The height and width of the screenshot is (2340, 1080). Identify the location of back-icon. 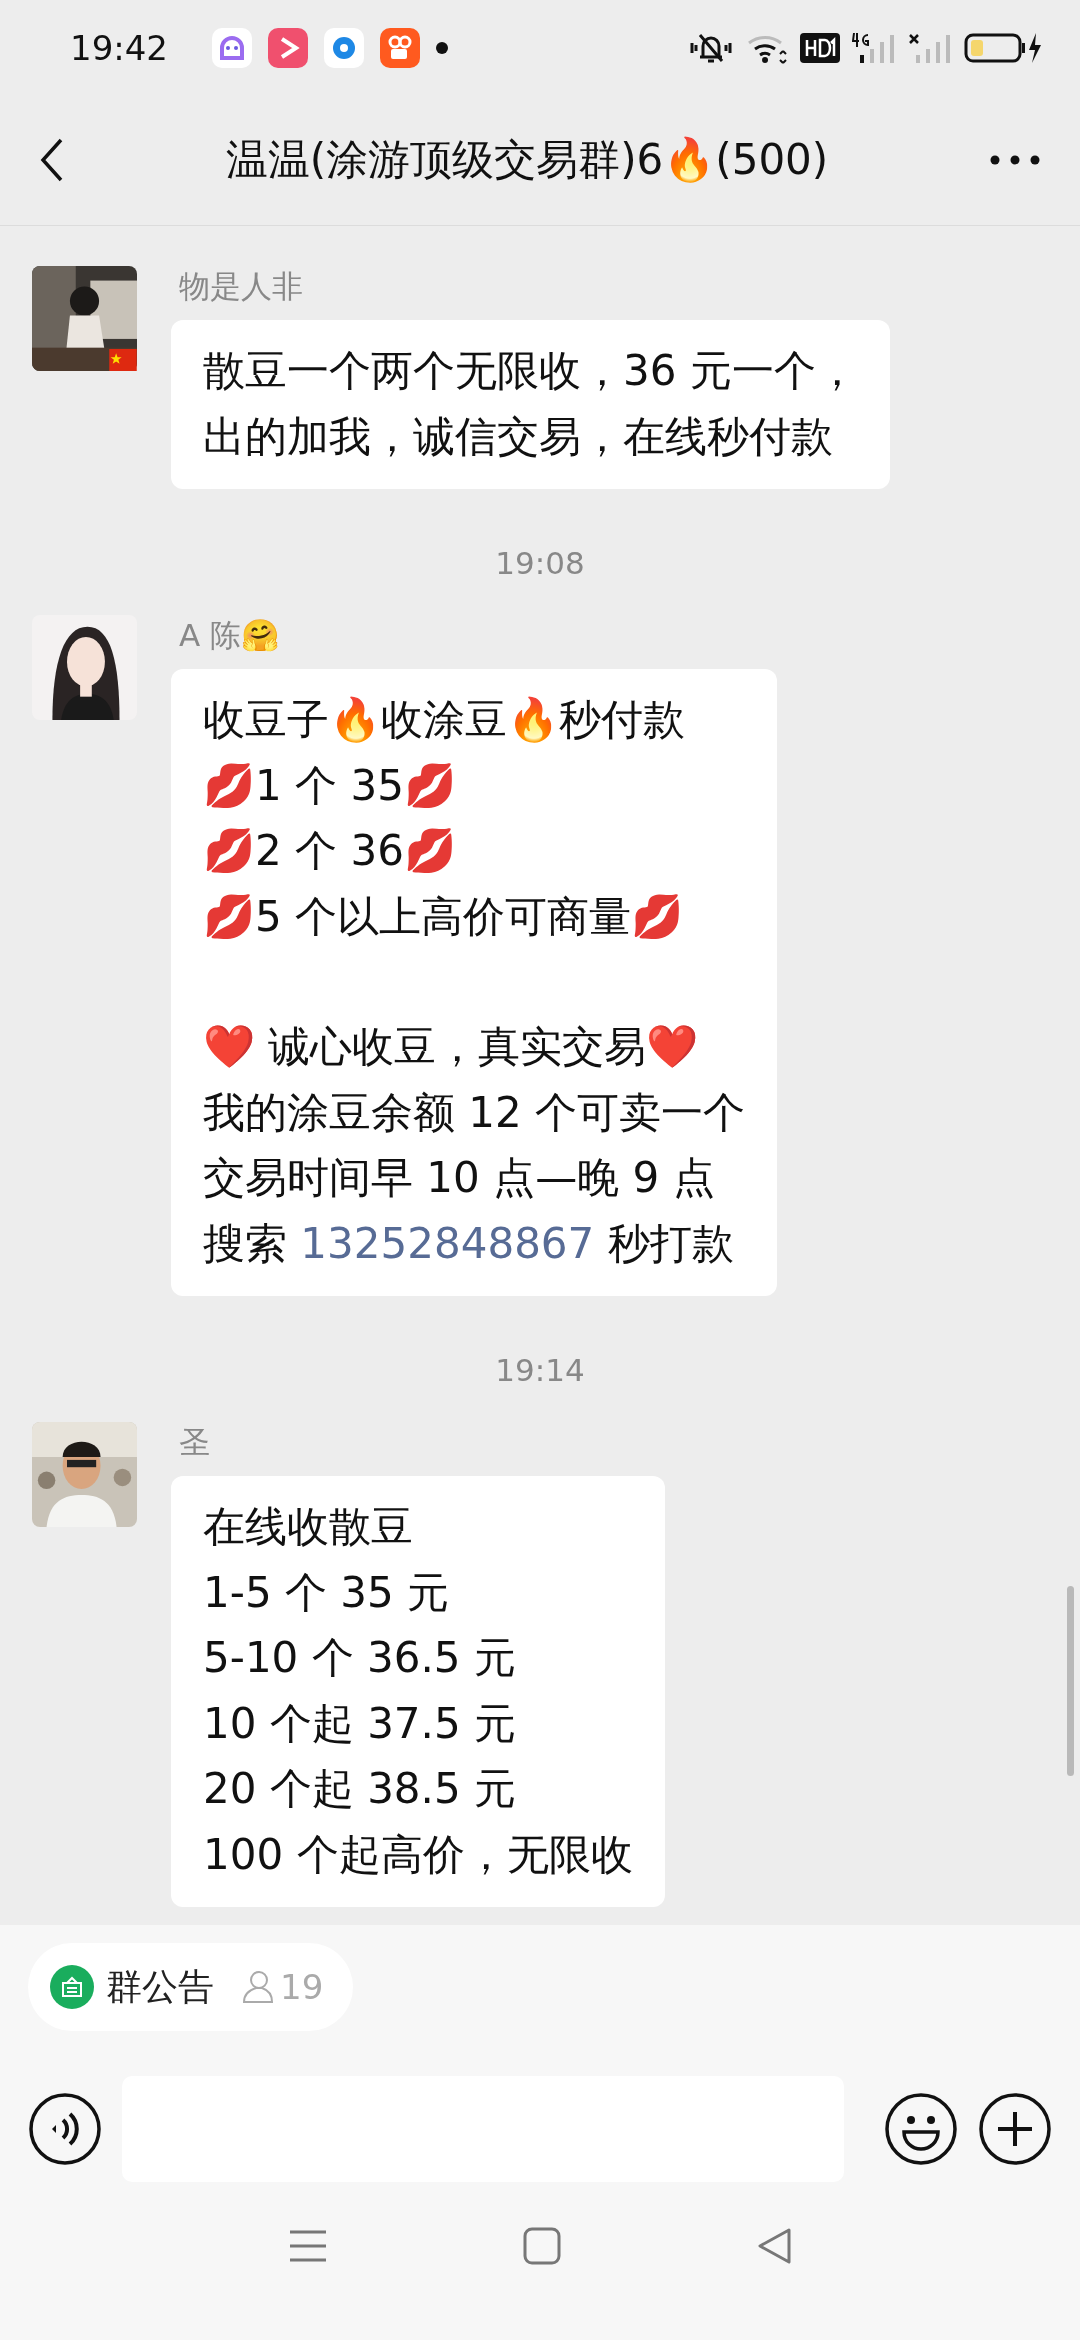
(52, 160).